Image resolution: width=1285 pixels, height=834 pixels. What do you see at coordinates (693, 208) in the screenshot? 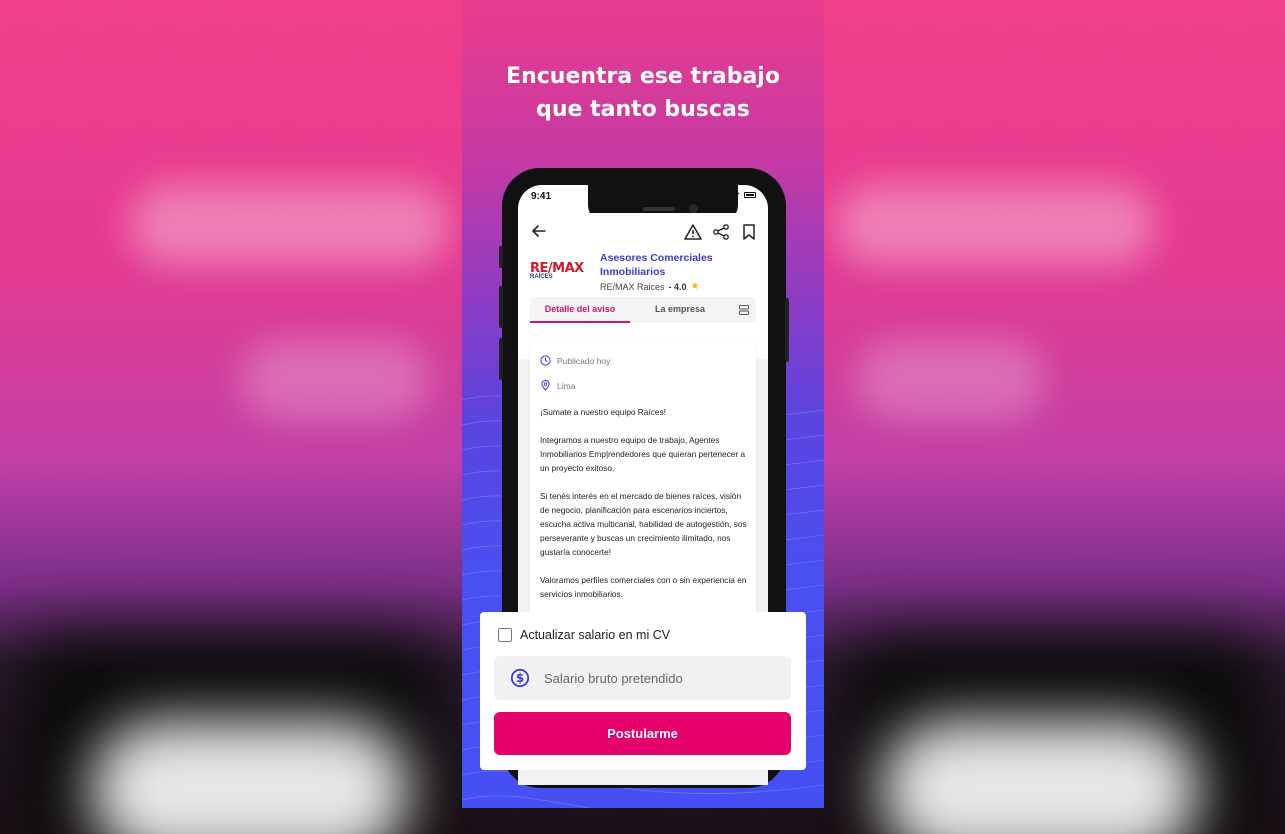
I see `camera` at bounding box center [693, 208].